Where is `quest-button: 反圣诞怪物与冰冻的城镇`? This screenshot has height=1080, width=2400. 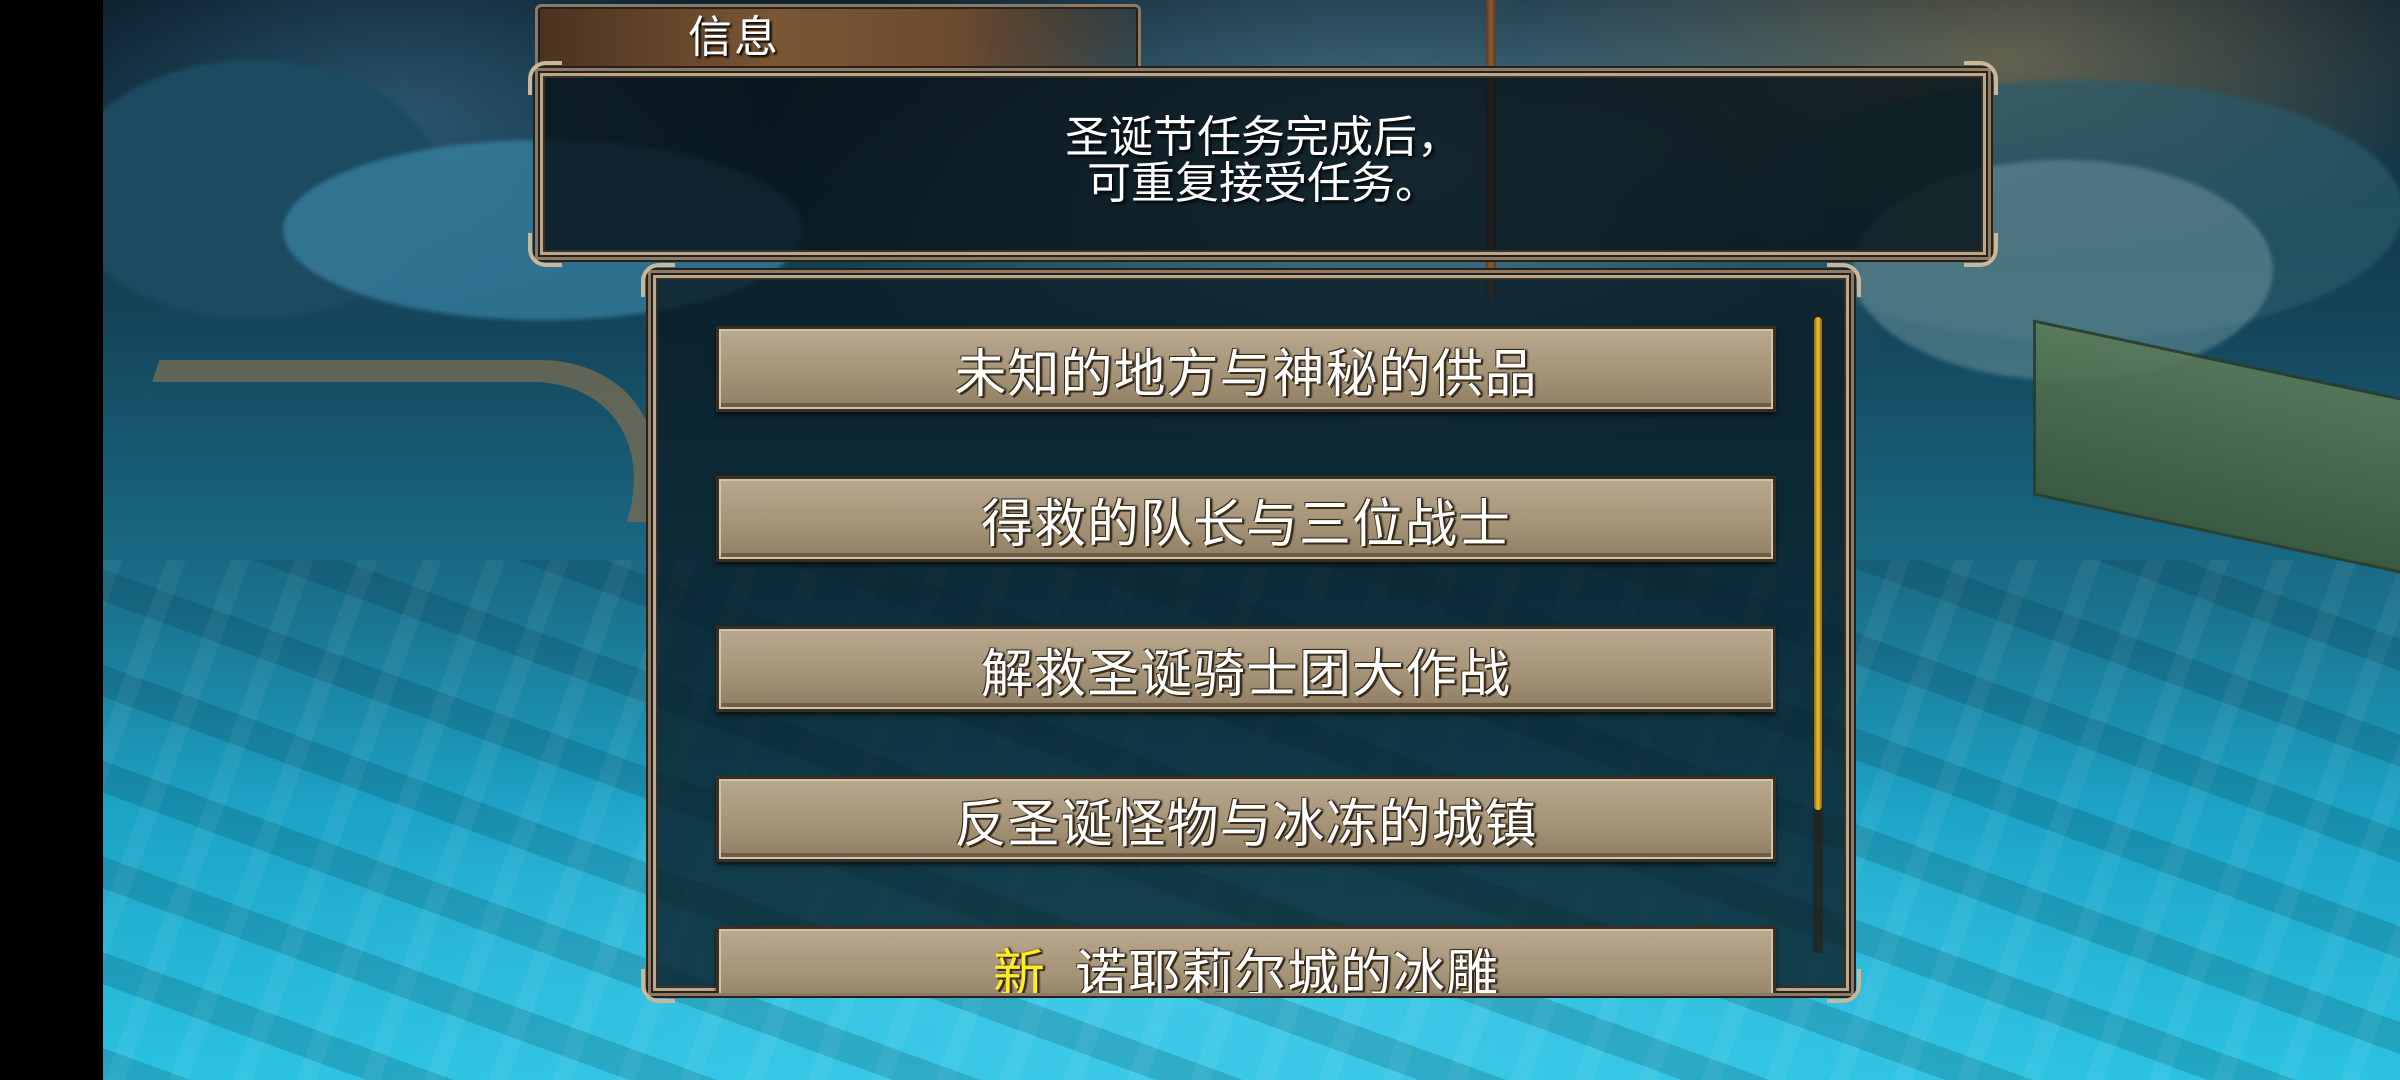 quest-button: 反圣诞怪物与冰冻的城镇 is located at coordinates (1246, 819).